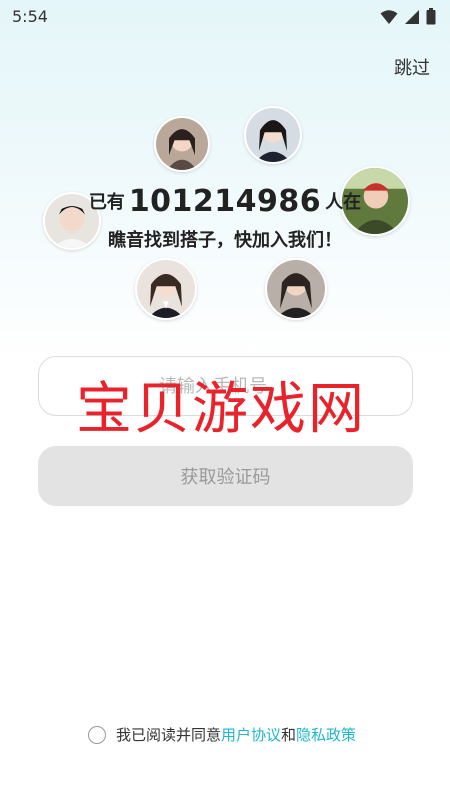 The image size is (450, 800). I want to click on skip-button: 跳过, so click(412, 67).